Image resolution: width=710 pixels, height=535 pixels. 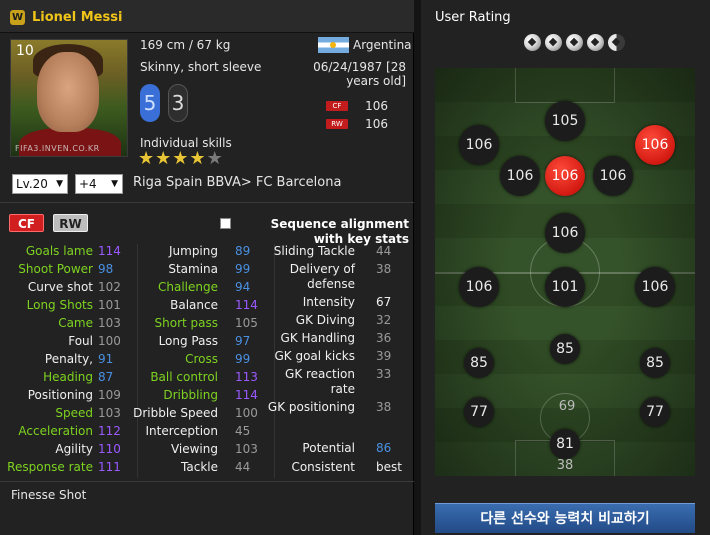 What do you see at coordinates (655, 412) in the screenshot?
I see `node-rb: 77` at bounding box center [655, 412].